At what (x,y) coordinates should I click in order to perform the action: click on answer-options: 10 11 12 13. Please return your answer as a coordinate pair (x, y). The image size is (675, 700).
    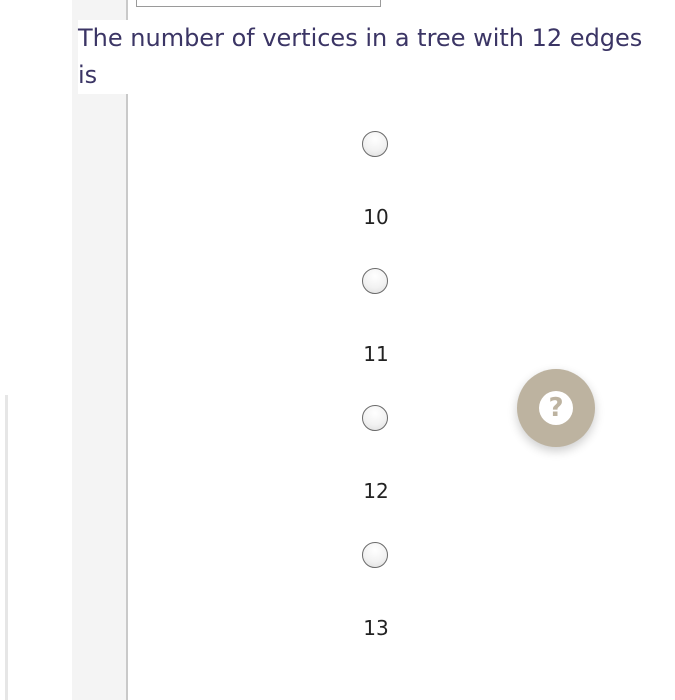
    Looking at the image, I should click on (376, 402).